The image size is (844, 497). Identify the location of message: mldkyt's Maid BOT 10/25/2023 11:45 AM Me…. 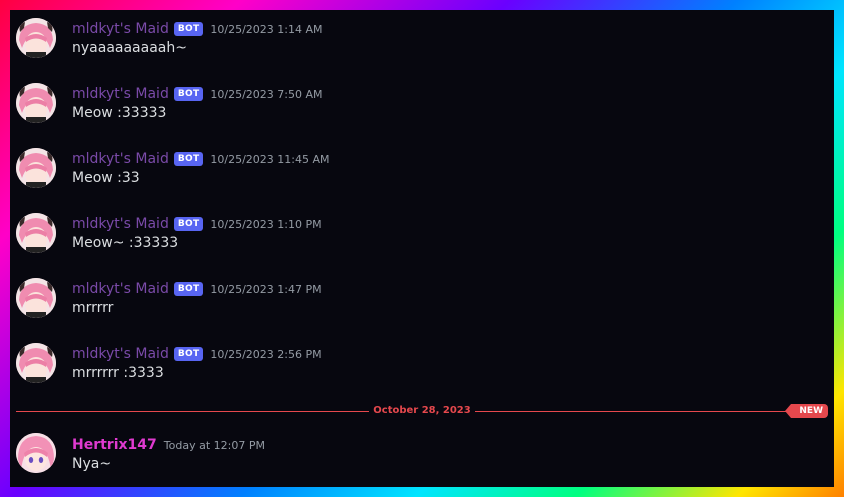
(422, 172).